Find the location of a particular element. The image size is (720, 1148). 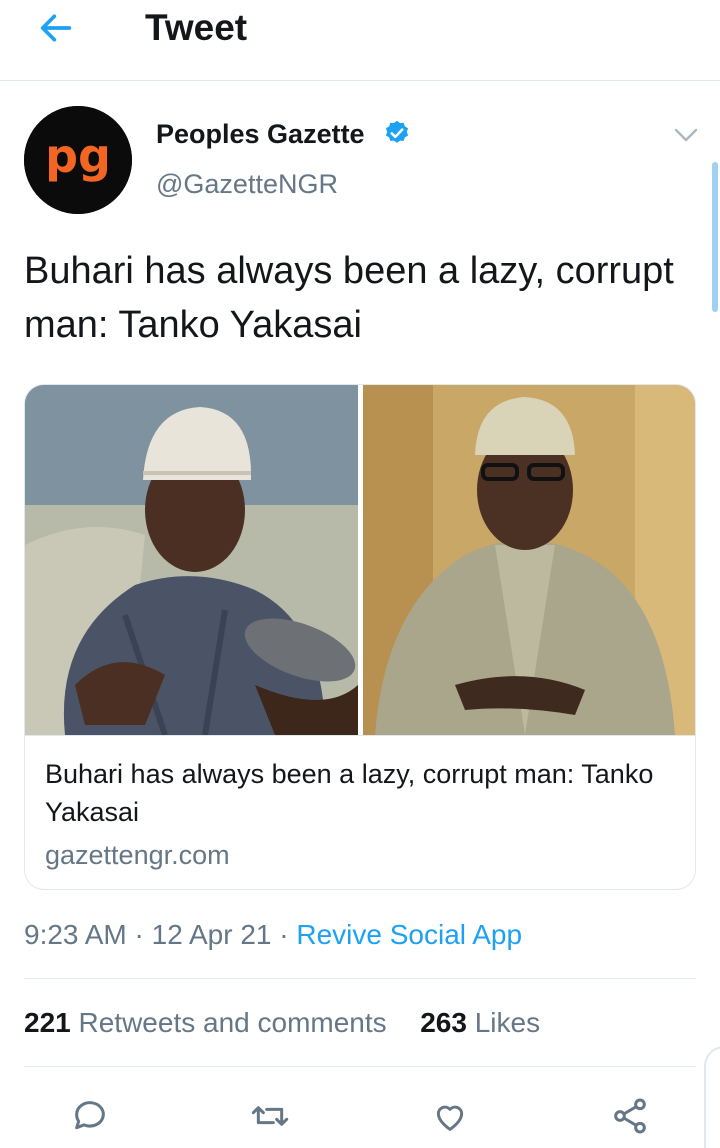

retweets-stat: 221 Retweets and comments is located at coordinates (205, 1022).